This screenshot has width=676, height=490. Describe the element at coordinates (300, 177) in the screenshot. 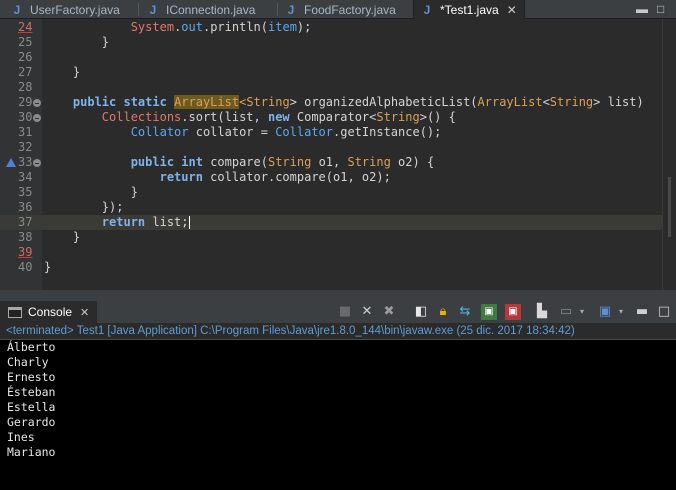

I see `code-token: collator.compare(o1, o2);` at that location.